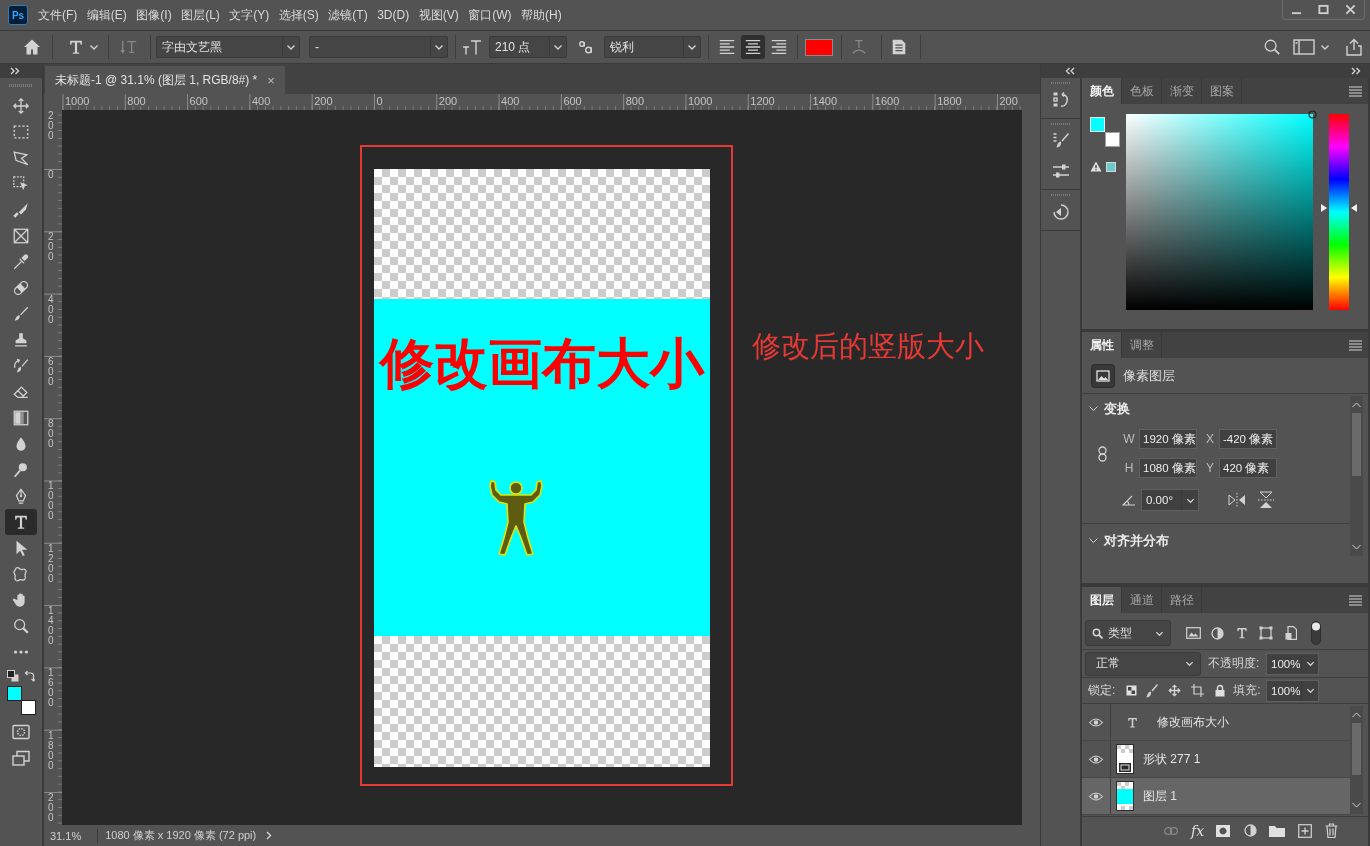  I want to click on rectangle-marquee-icon, so click(21, 132).